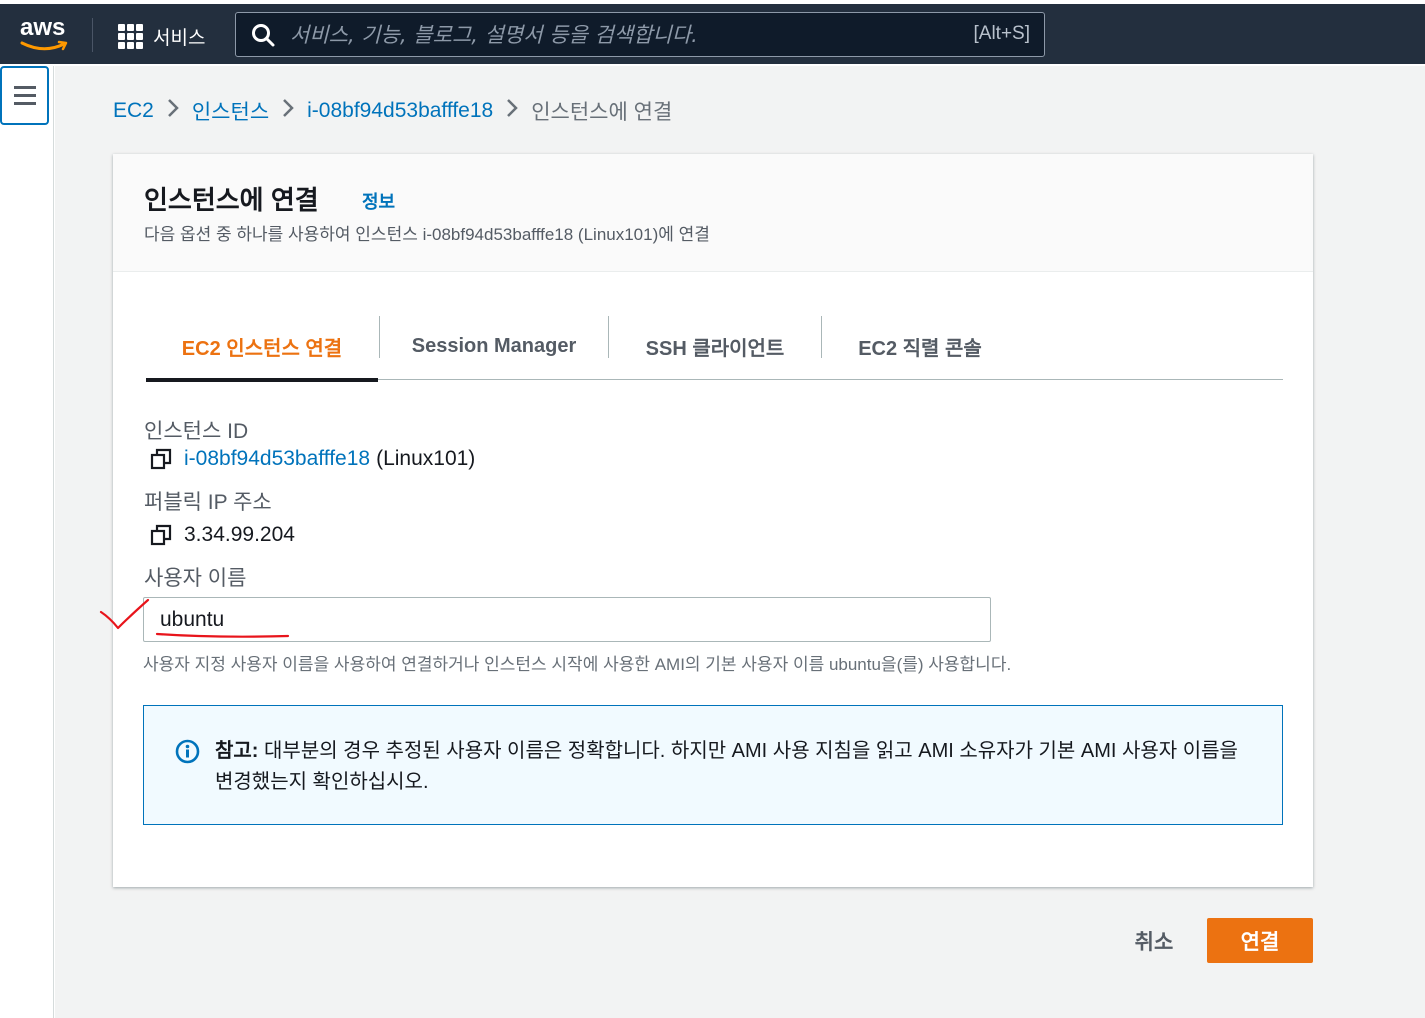  Describe the element at coordinates (208, 502) in the screenshot. I see `public-ip-label: 퍼블릭 IP 주소` at that location.